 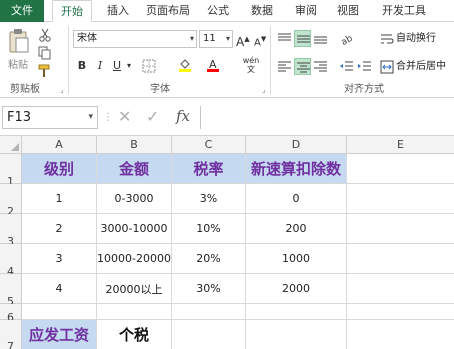 What do you see at coordinates (296, 199) in the screenshot?
I see `table-cell: 0` at bounding box center [296, 199].